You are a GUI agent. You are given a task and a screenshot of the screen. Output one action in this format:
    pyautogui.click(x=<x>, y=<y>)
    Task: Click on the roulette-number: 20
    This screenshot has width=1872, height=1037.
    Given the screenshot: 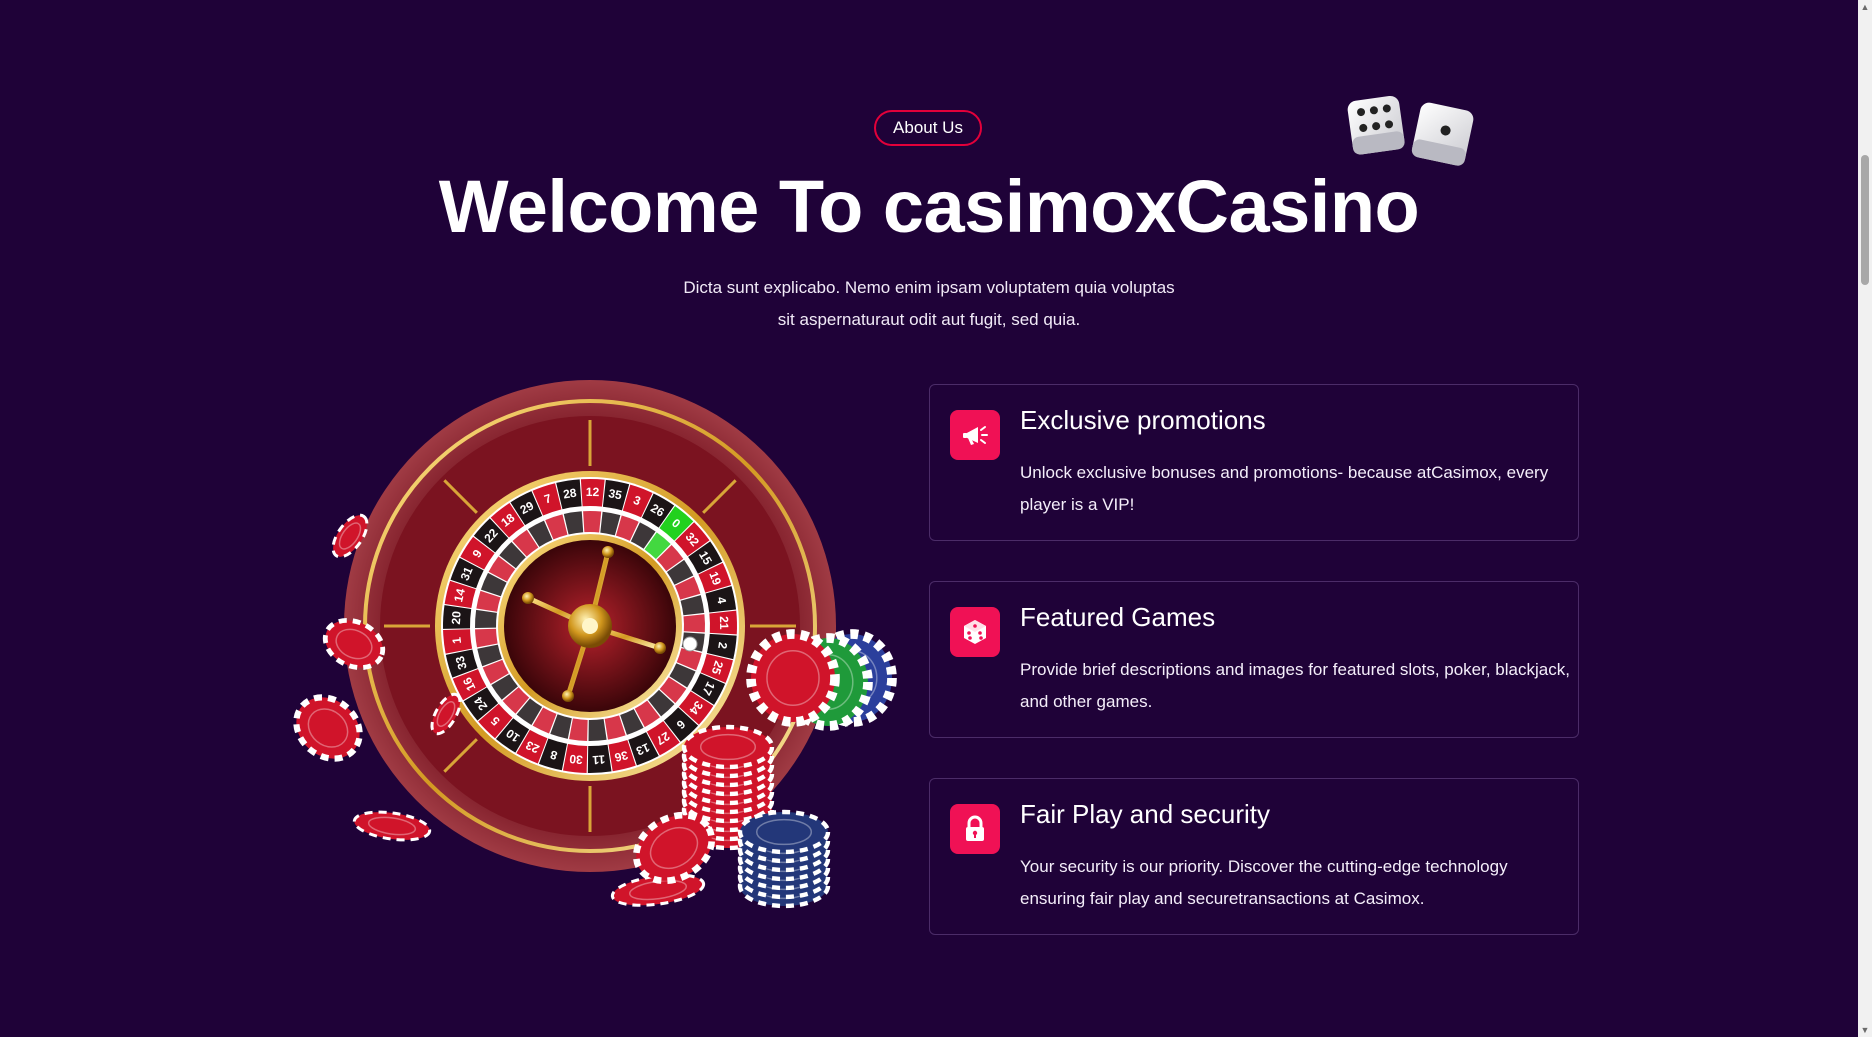 What is the action you would take?
    pyautogui.click(x=456, y=617)
    